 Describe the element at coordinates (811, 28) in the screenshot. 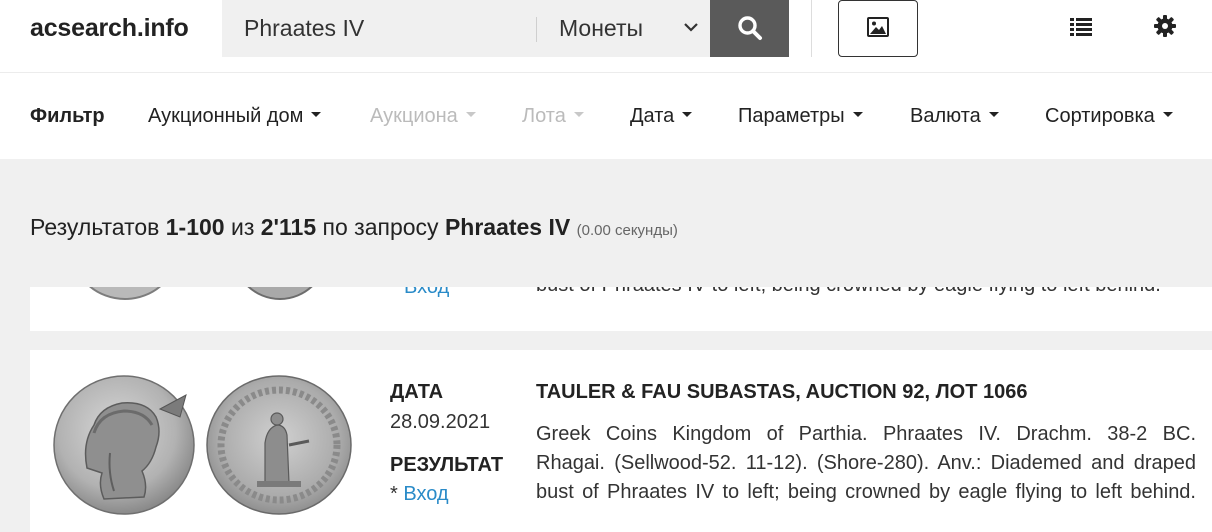

I see `header-divider` at that location.